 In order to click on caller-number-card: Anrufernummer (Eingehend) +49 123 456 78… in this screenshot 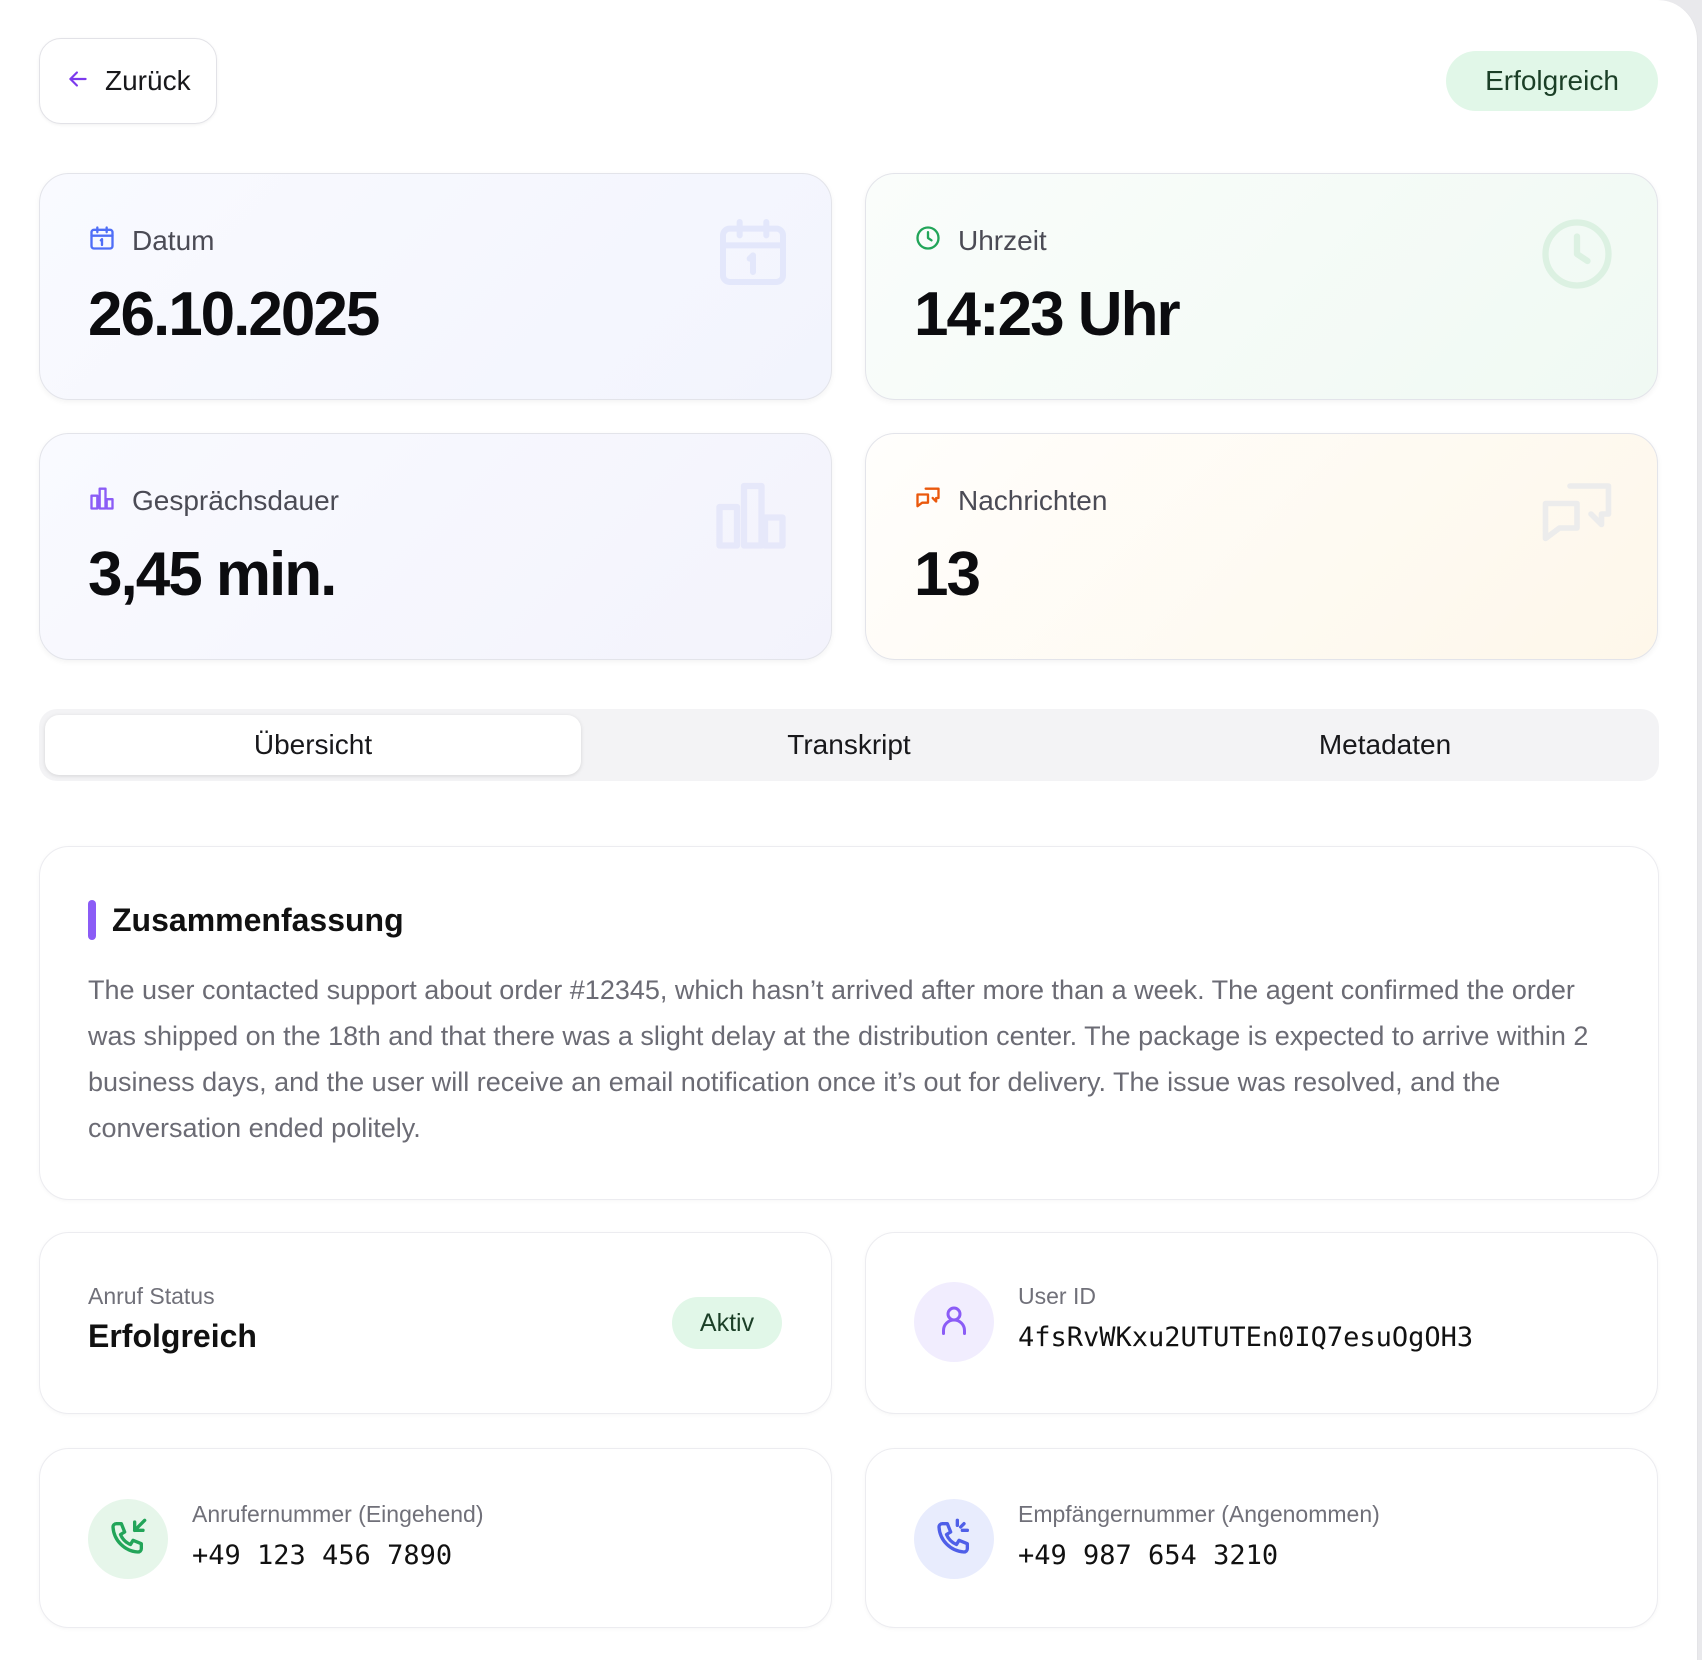, I will do `click(435, 1538)`.